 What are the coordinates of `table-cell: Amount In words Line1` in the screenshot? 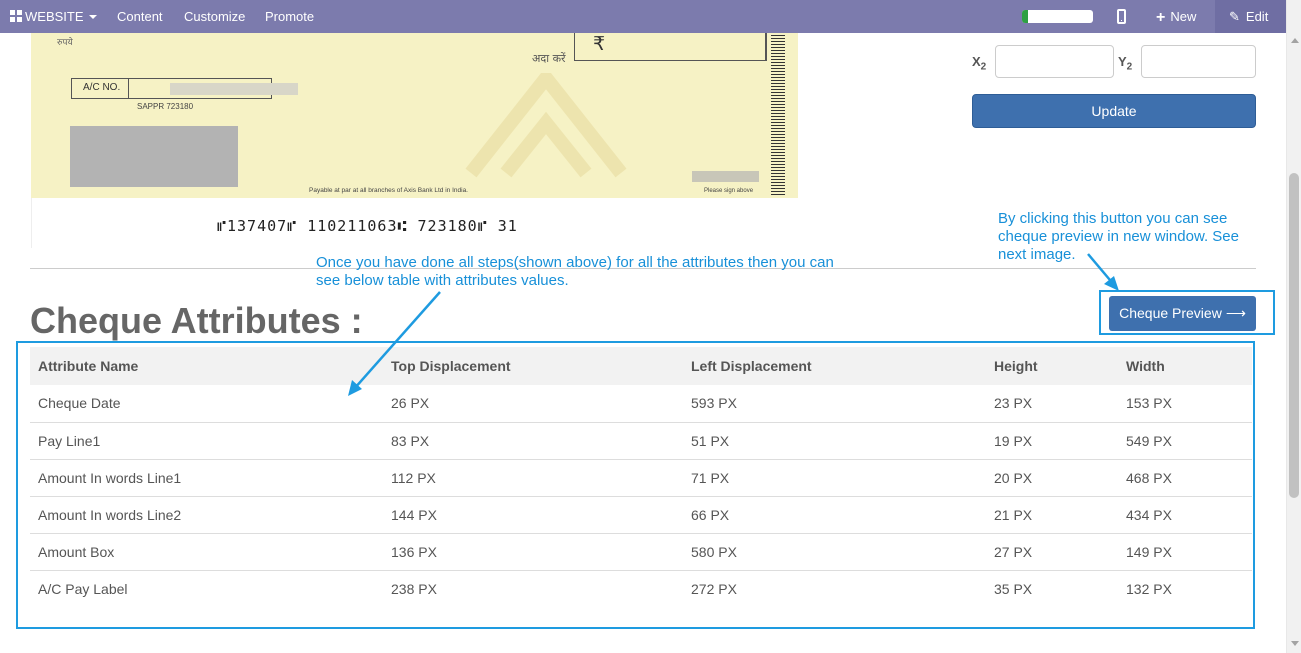 It's located at (110, 477).